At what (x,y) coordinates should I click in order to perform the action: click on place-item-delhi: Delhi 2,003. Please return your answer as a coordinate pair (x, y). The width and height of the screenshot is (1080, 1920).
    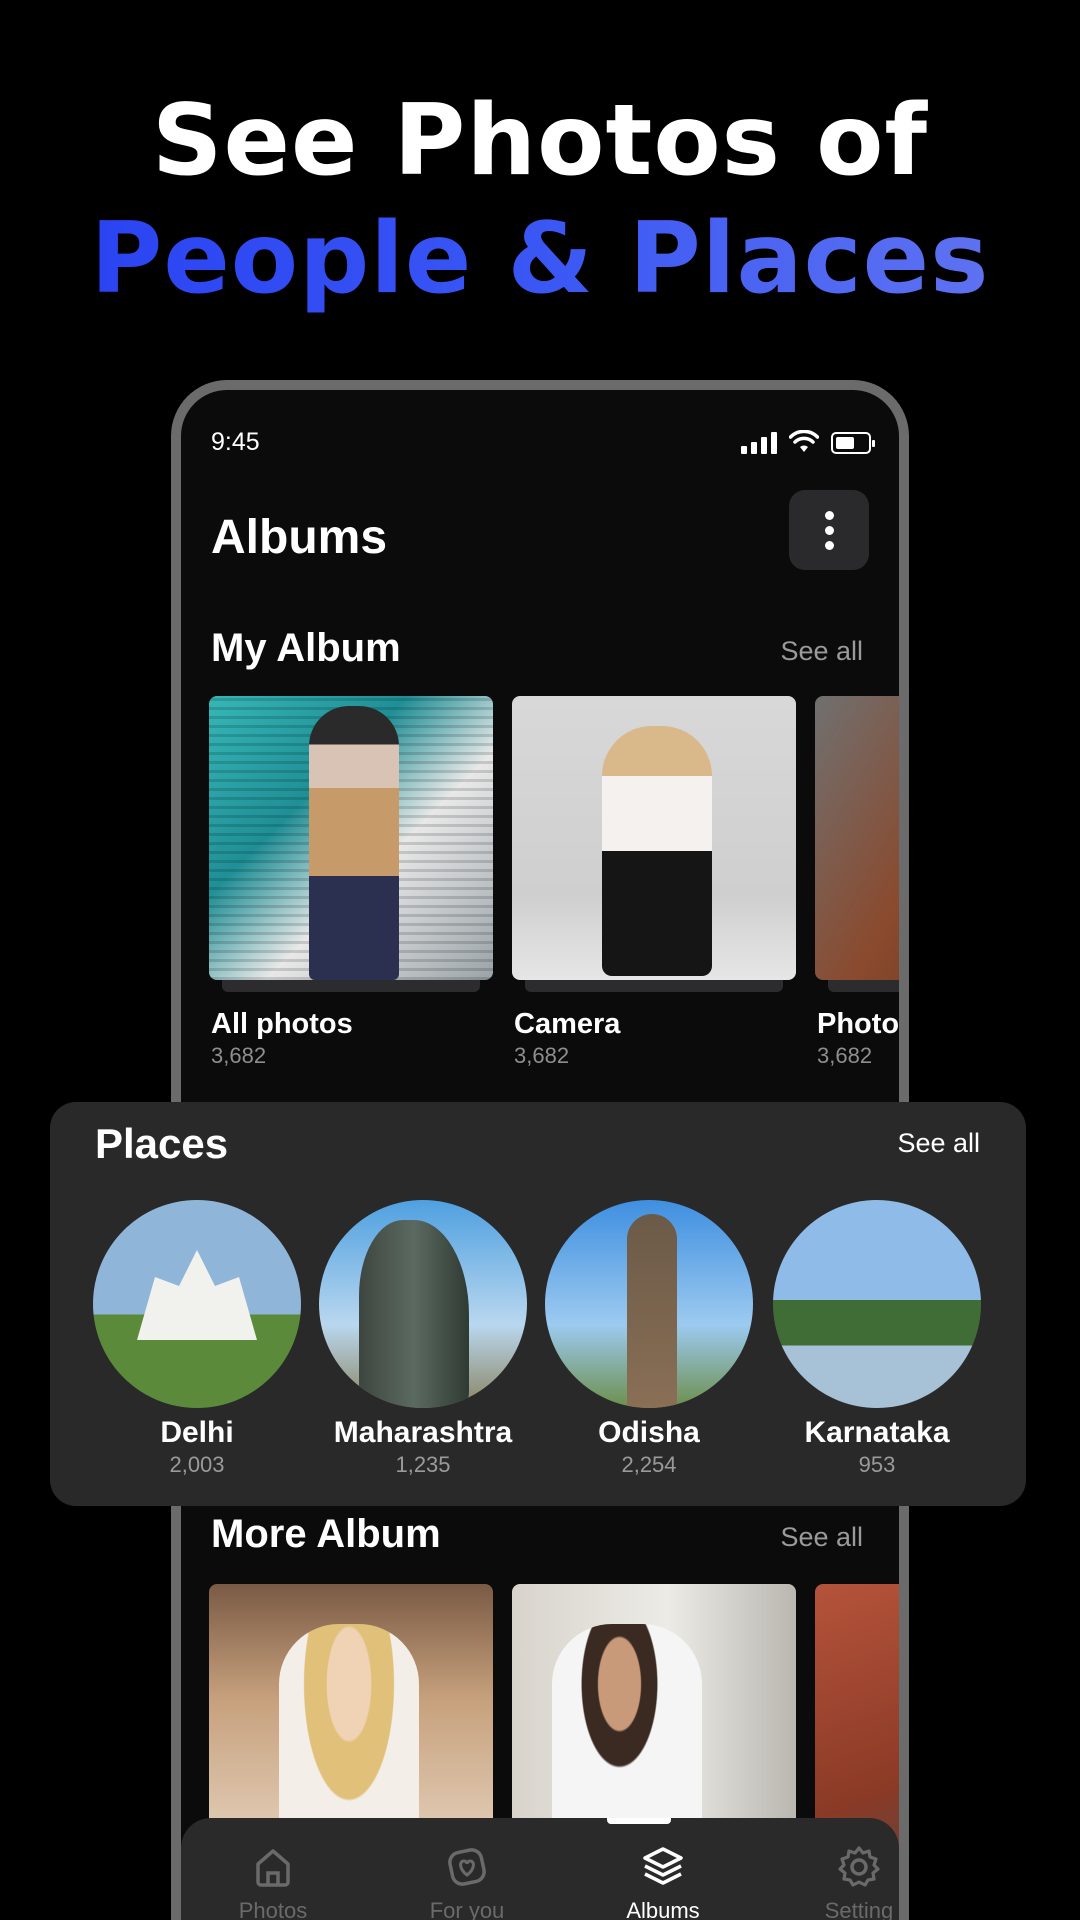
    Looking at the image, I should click on (197, 1339).